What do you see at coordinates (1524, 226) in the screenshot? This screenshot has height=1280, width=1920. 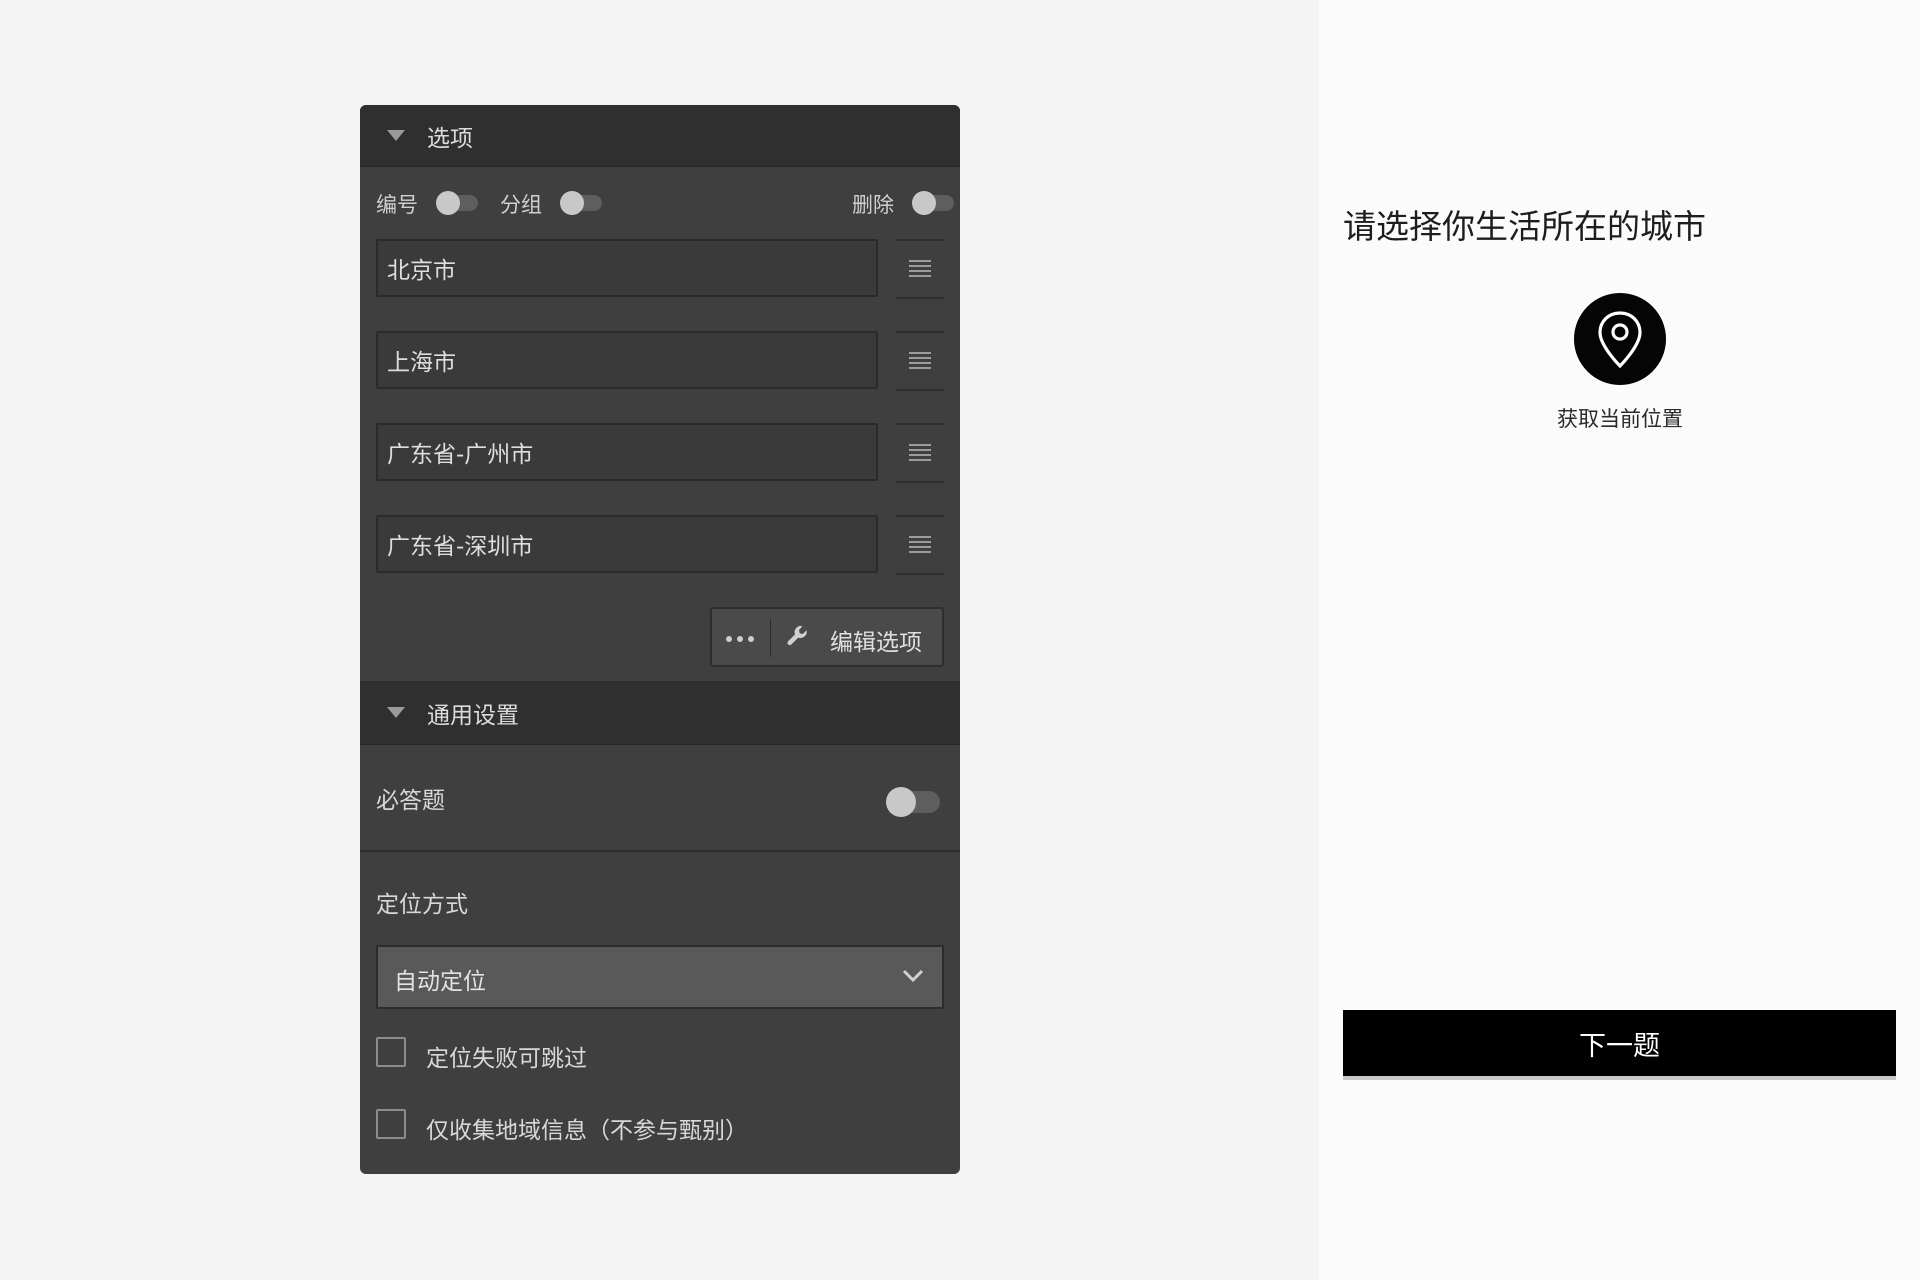 I see `question-title: 请选择你生活所在的城市` at bounding box center [1524, 226].